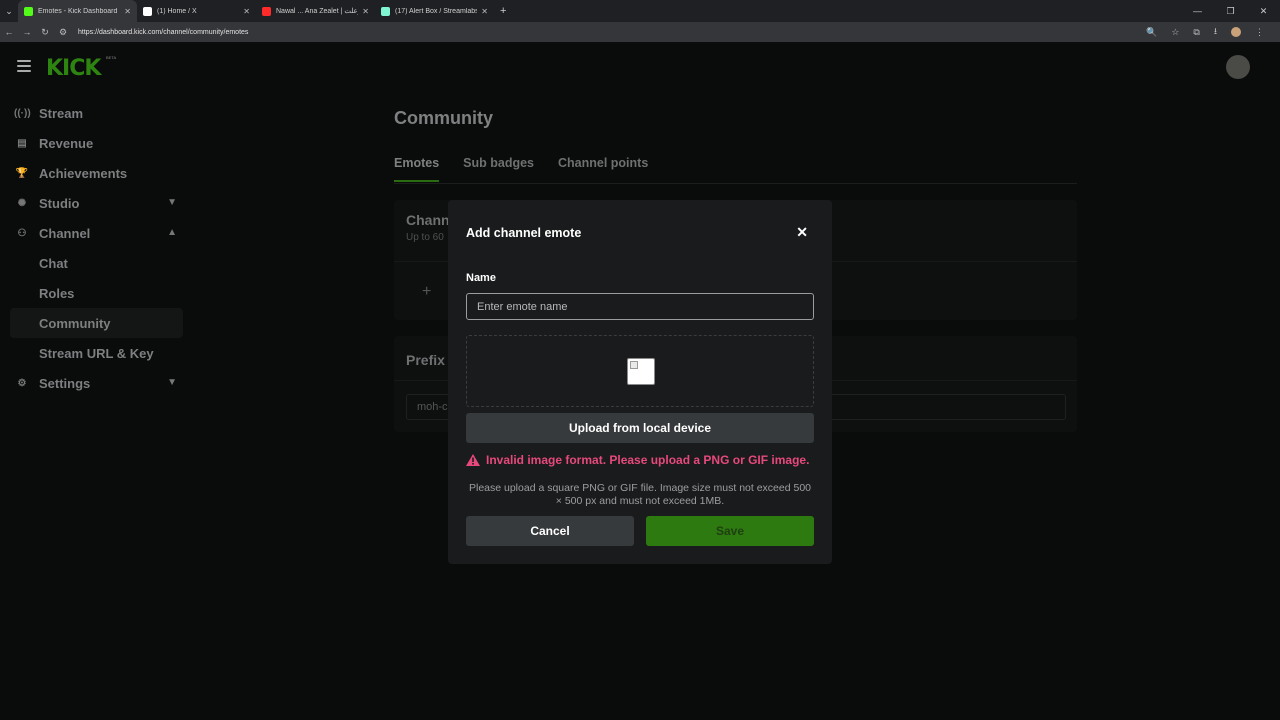 This screenshot has height=720, width=1280. I want to click on add-emote-plus-icon: +, so click(426, 292).